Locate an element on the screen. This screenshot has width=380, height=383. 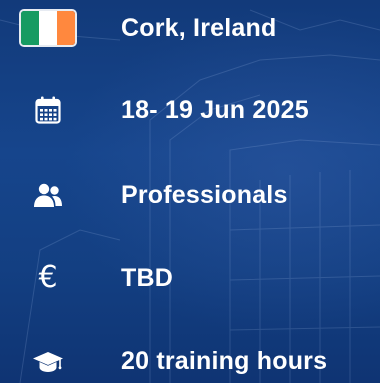
audience-row: Professionals is located at coordinates (190, 195).